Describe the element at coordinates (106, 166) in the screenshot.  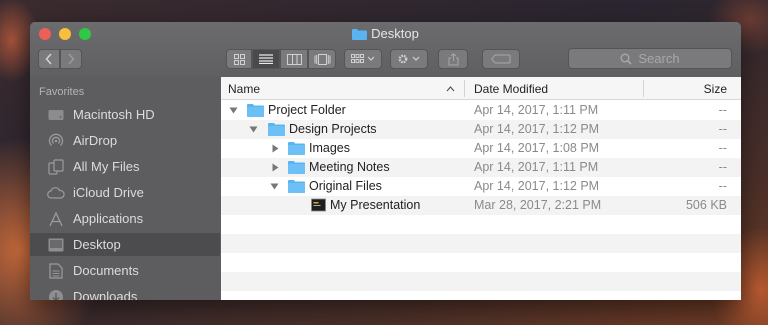
I see `sidebar-item-label: All My Files` at that location.